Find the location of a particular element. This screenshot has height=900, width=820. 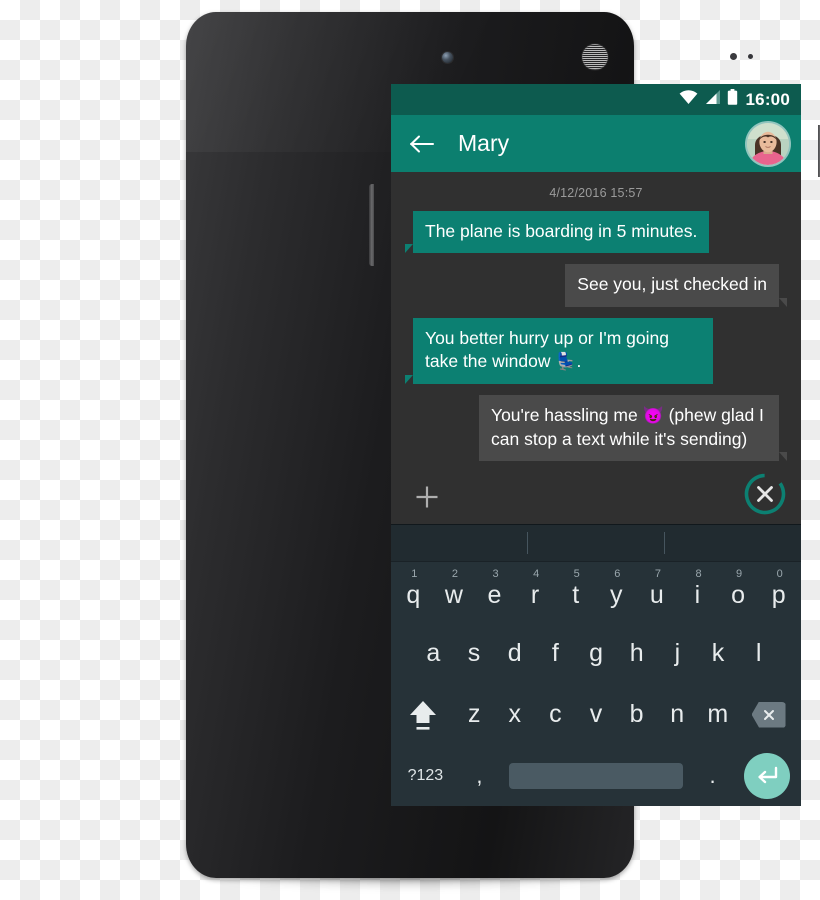

key-label: j is located at coordinates (677, 653).